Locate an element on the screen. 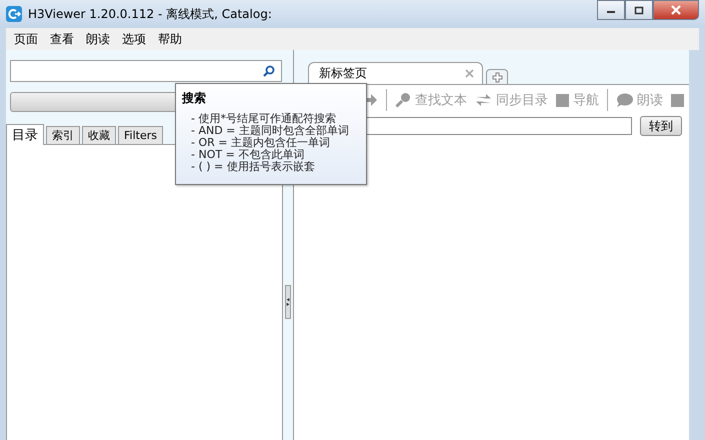  plus-icon is located at coordinates (497, 77).